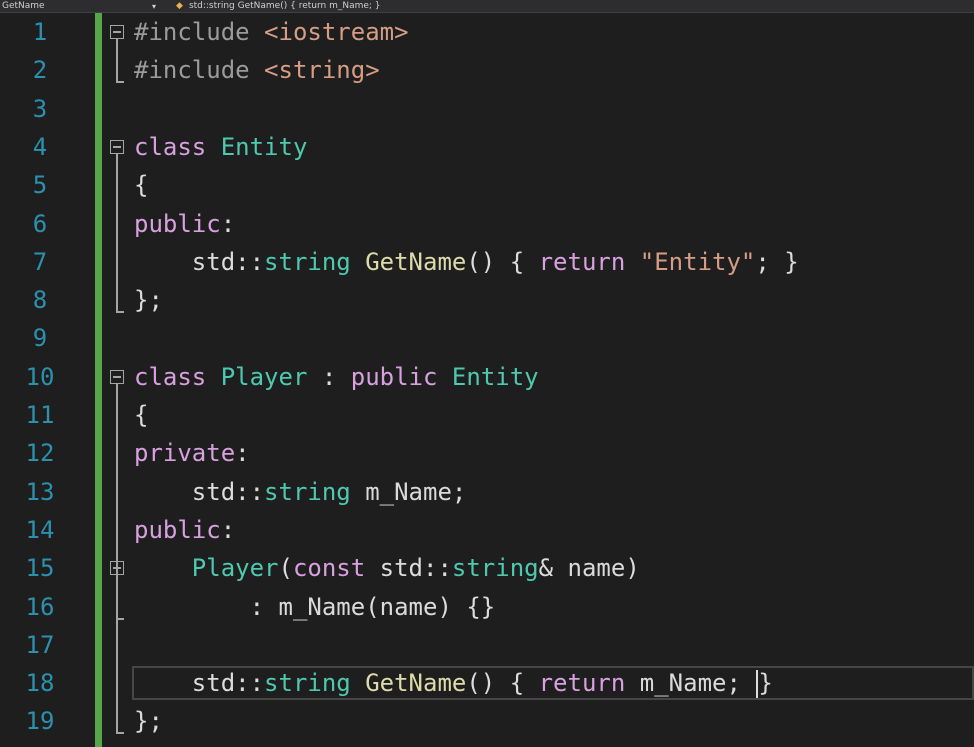 Image resolution: width=974 pixels, height=747 pixels. What do you see at coordinates (76, 6) in the screenshot?
I see `scope-dropdown: GetName` at bounding box center [76, 6].